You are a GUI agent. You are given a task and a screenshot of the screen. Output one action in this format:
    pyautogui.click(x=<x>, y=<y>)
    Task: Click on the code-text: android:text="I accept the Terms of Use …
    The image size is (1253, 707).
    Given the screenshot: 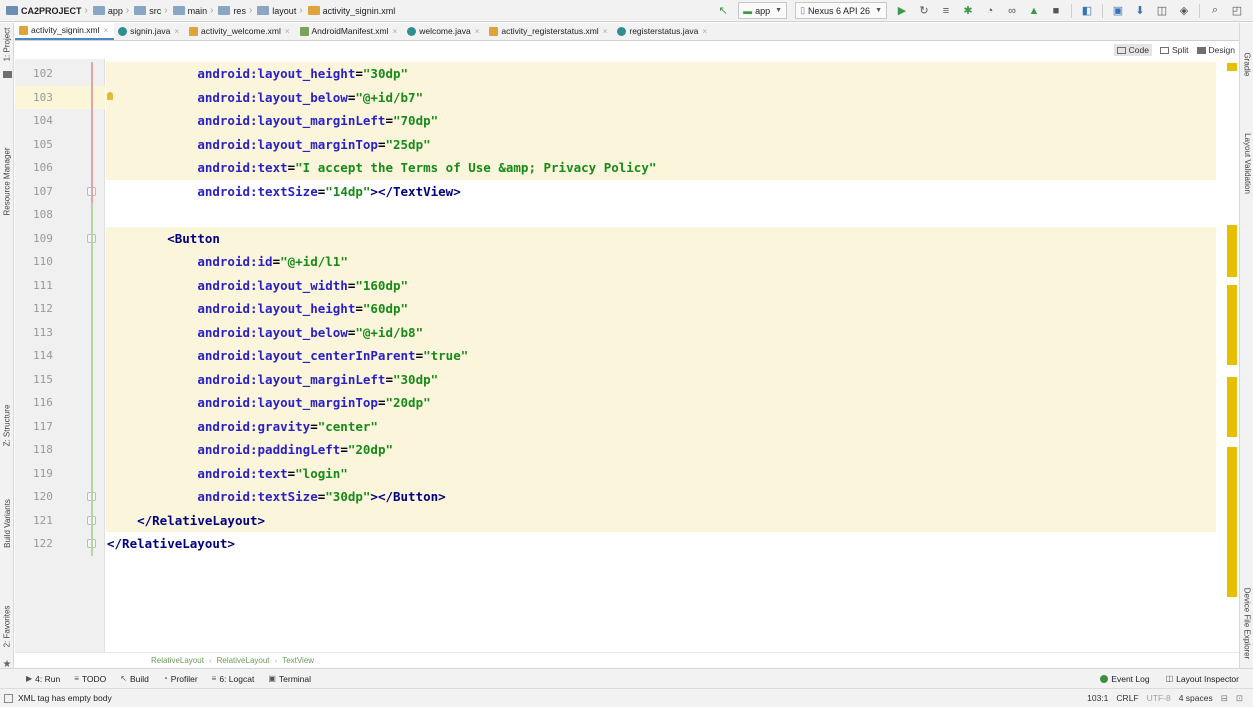 What is the action you would take?
    pyautogui.click(x=381, y=167)
    